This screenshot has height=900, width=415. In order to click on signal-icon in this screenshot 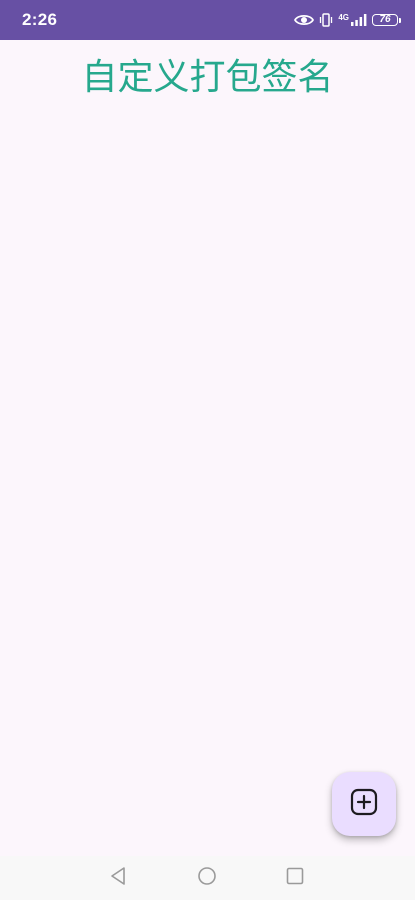, I will do `click(359, 20)`.